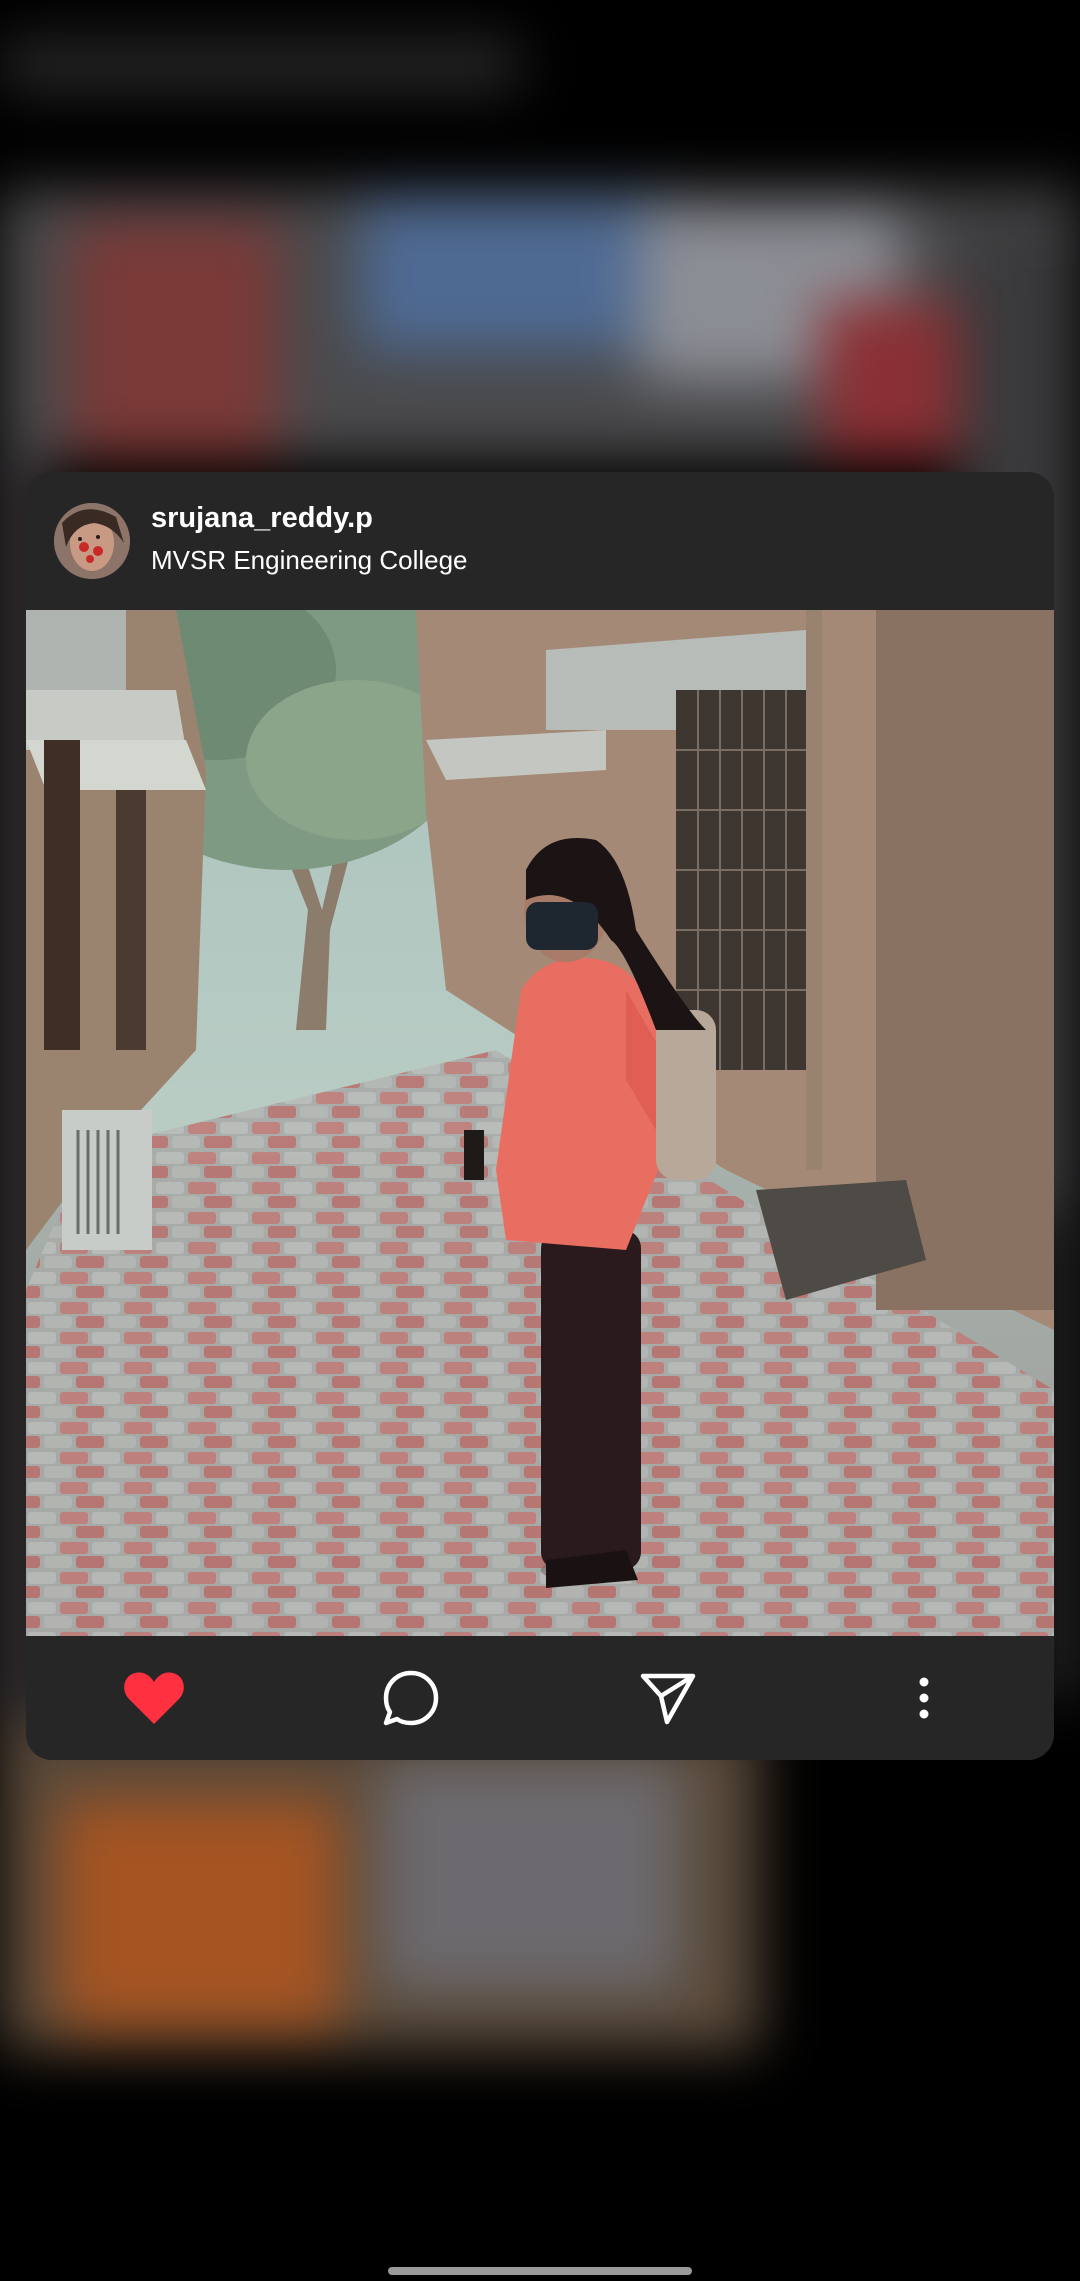 The height and width of the screenshot is (2281, 1080). Describe the element at coordinates (92, 541) in the screenshot. I see `avatar` at that location.